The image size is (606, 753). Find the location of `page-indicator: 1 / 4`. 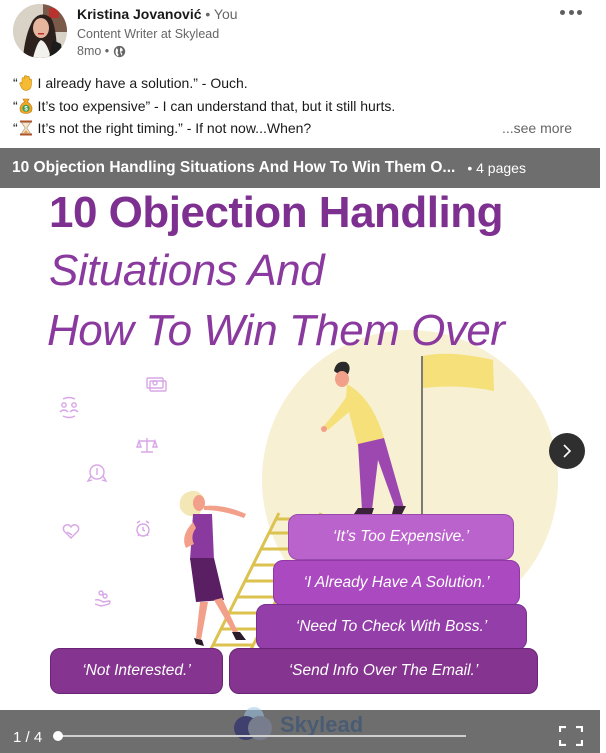

page-indicator: 1 / 4 is located at coordinates (28, 737).